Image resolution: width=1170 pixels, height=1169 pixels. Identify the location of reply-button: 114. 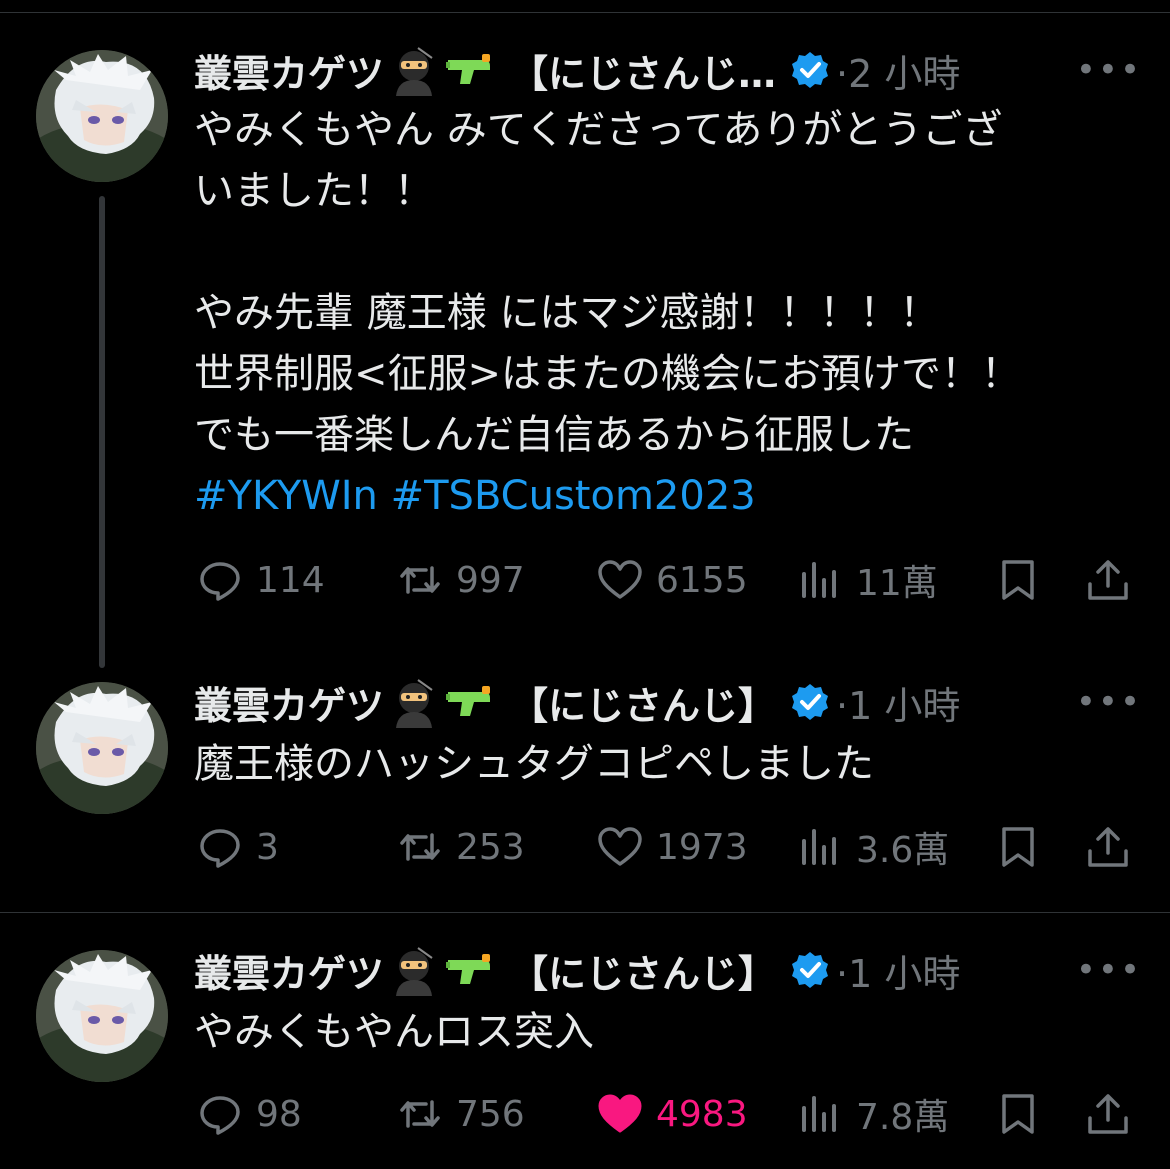
(260, 580).